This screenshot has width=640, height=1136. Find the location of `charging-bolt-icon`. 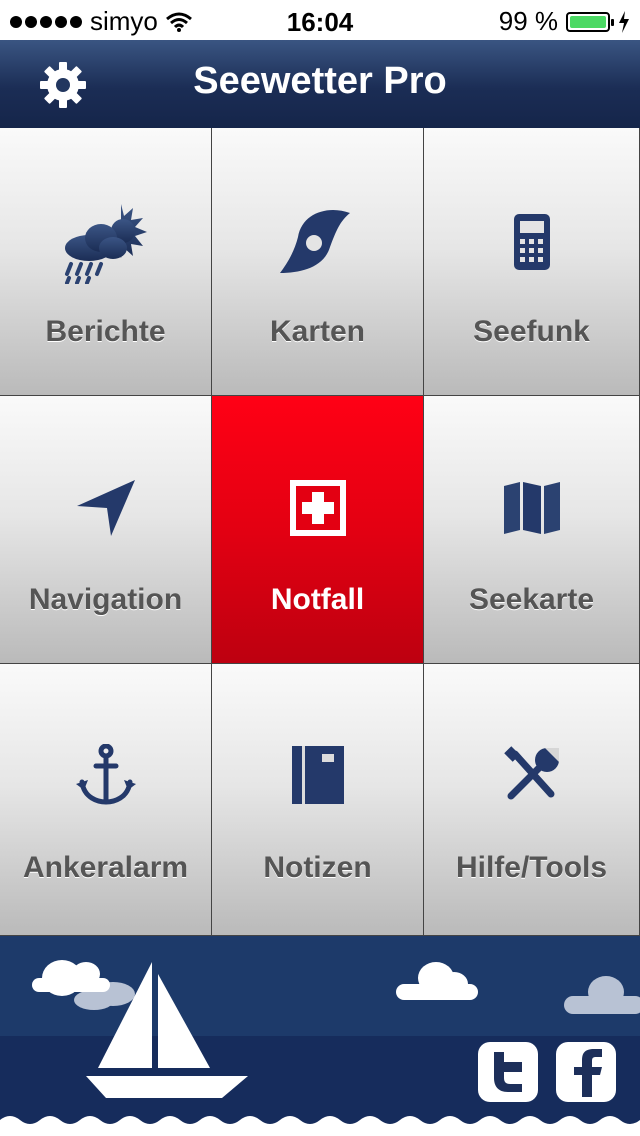

charging-bolt-icon is located at coordinates (624, 21).